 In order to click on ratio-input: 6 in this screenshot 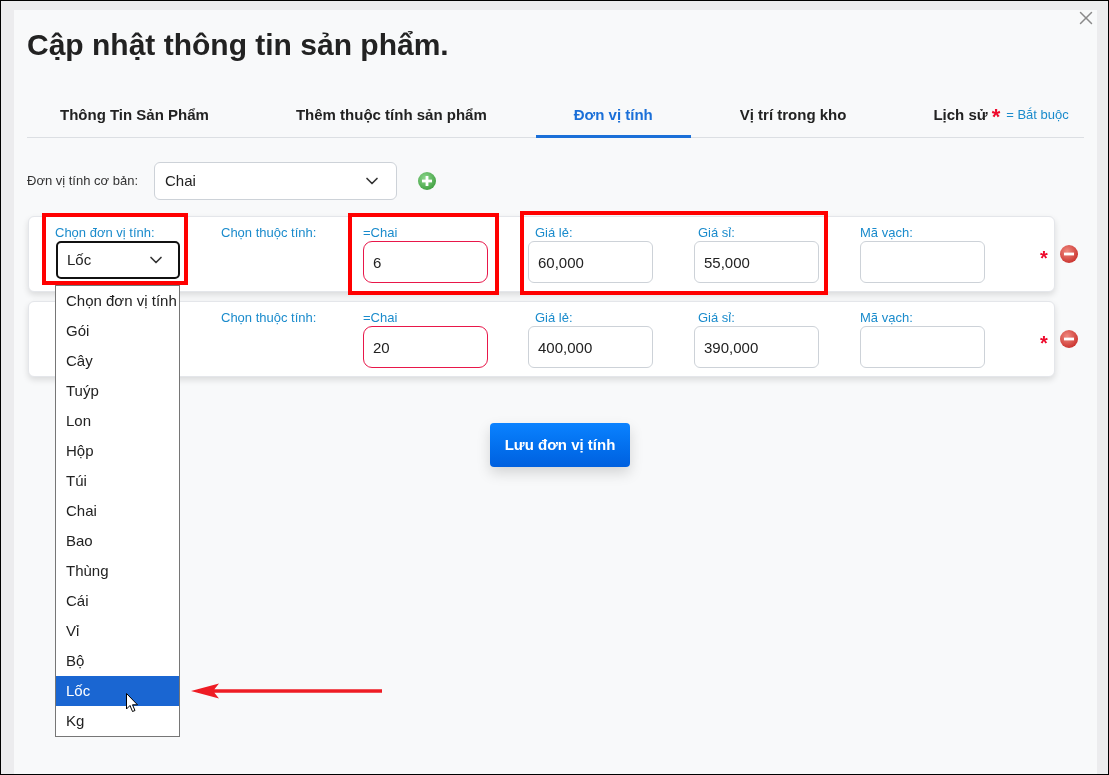, I will do `click(425, 262)`.